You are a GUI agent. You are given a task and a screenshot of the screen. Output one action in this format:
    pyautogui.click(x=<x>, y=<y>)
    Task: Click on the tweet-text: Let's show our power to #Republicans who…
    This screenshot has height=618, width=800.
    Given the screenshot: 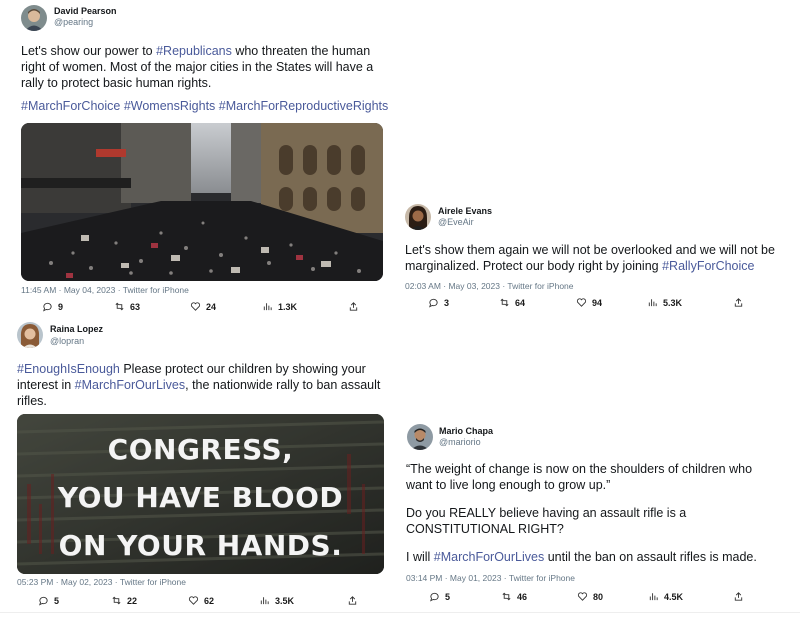 What is the action you would take?
    pyautogui.click(x=207, y=78)
    